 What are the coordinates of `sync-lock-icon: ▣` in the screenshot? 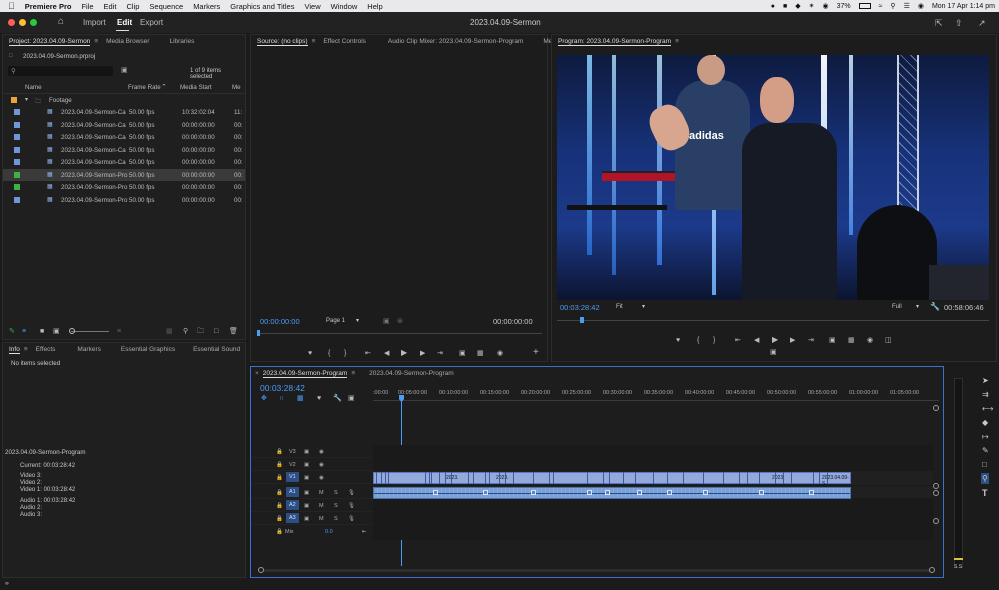 It's located at (306, 465).